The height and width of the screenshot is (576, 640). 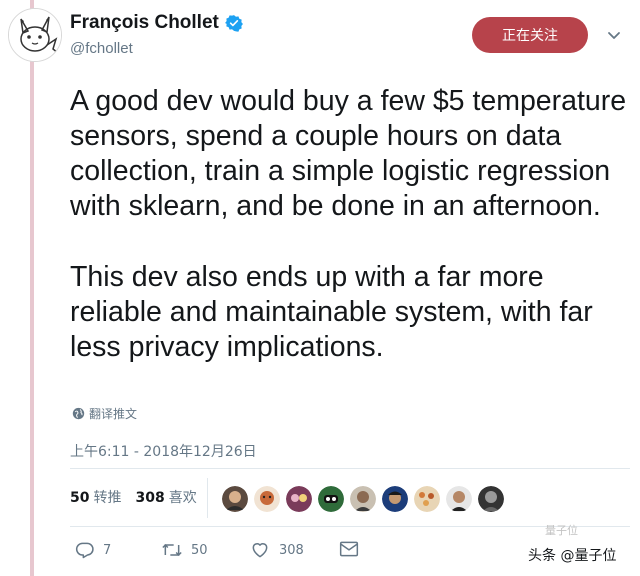 What do you see at coordinates (163, 451) in the screenshot?
I see `tweet-timestamp: 上午6:11 - 2018年12月26日` at bounding box center [163, 451].